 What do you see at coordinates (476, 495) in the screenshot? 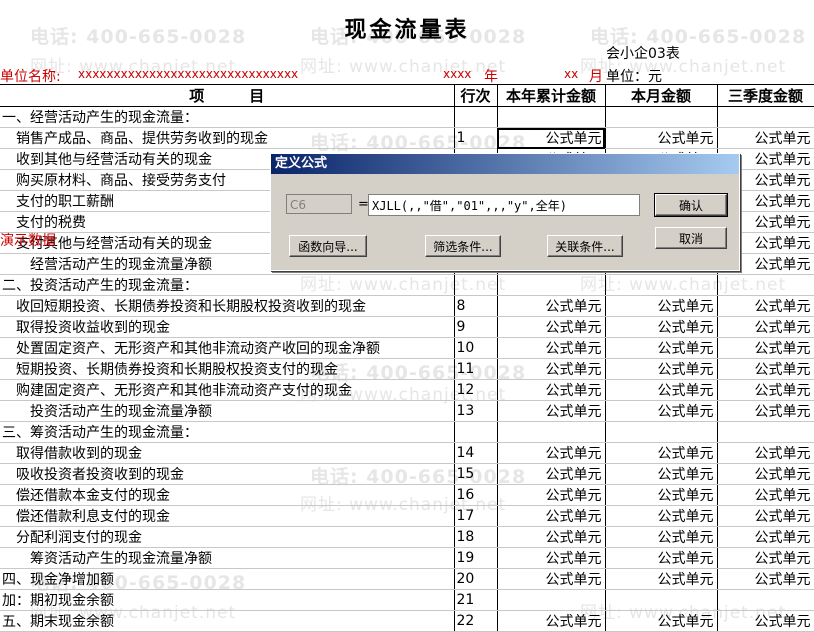
I see `row-number-cell: 16` at bounding box center [476, 495].